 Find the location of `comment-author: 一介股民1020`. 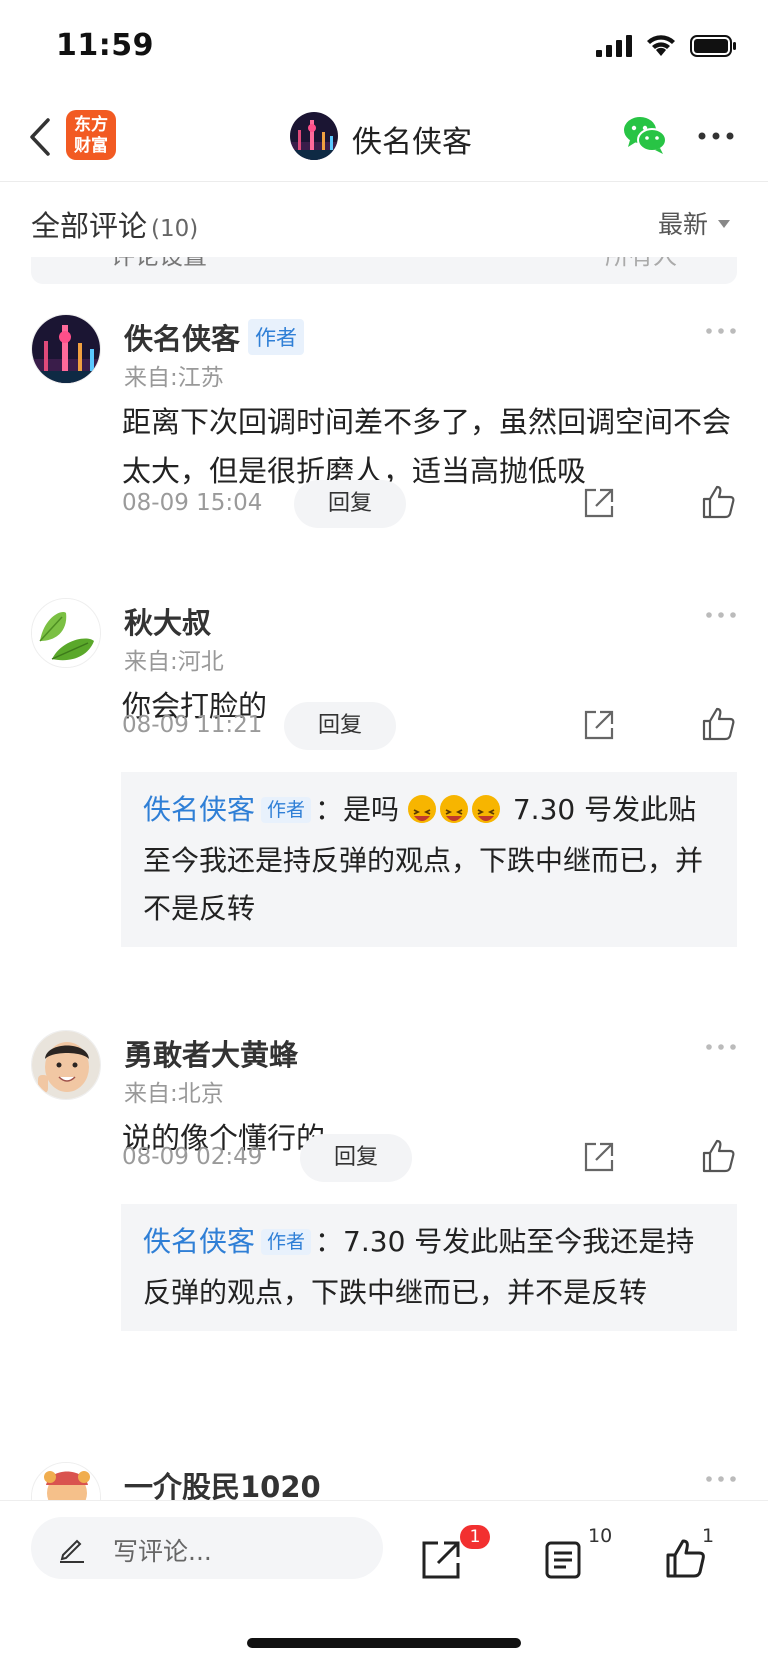

comment-author: 一介股民1020 is located at coordinates (222, 1482).